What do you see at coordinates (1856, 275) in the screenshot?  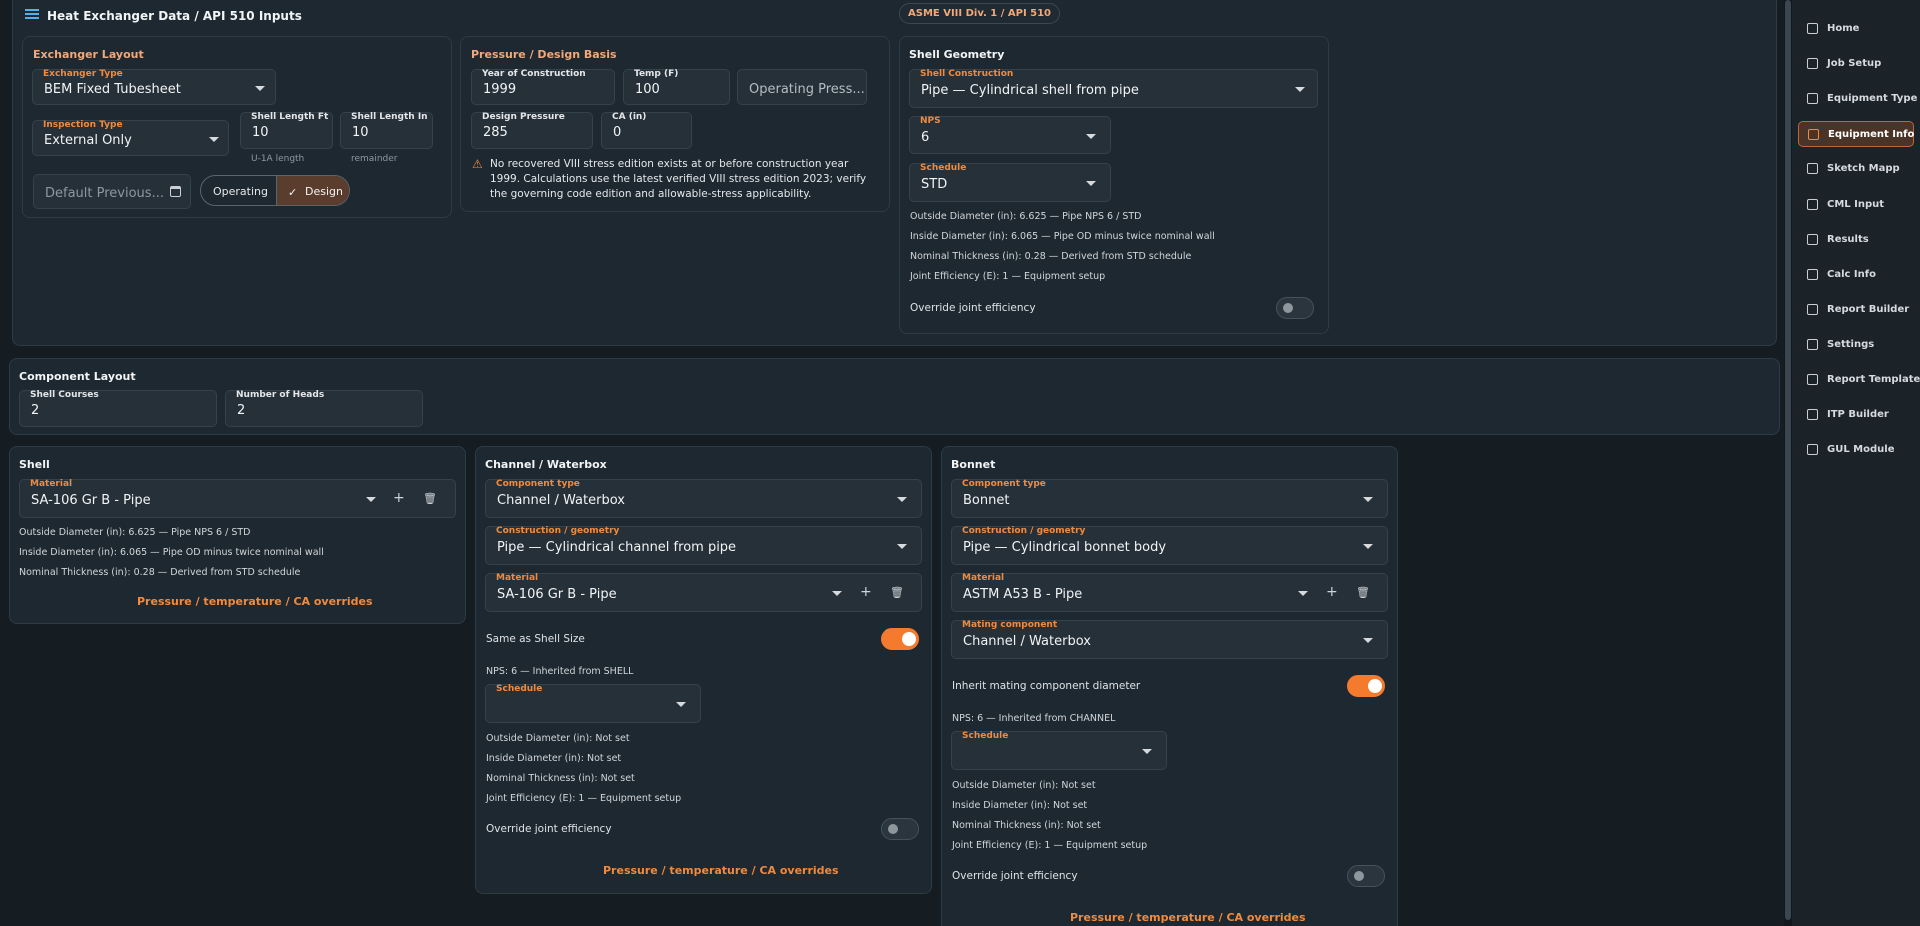 I see `sidebar-item-calc-info: Calc Info` at bounding box center [1856, 275].